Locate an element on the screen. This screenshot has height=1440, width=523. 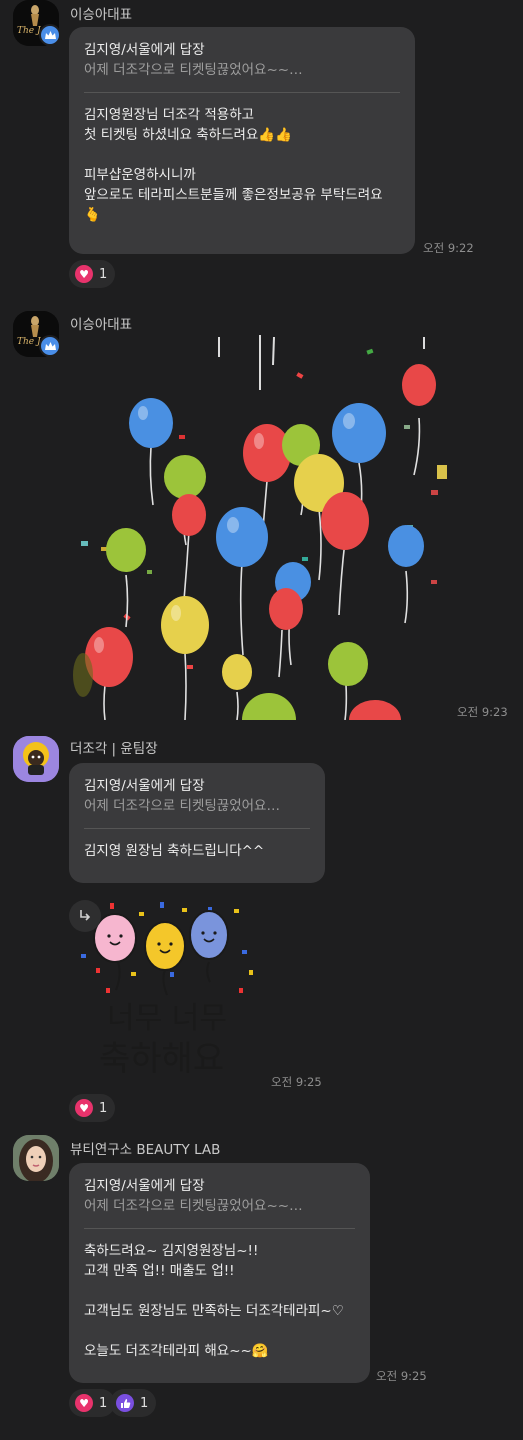
message-line: 축하드려요~ 김지영원장님~!! is located at coordinates (171, 1251).